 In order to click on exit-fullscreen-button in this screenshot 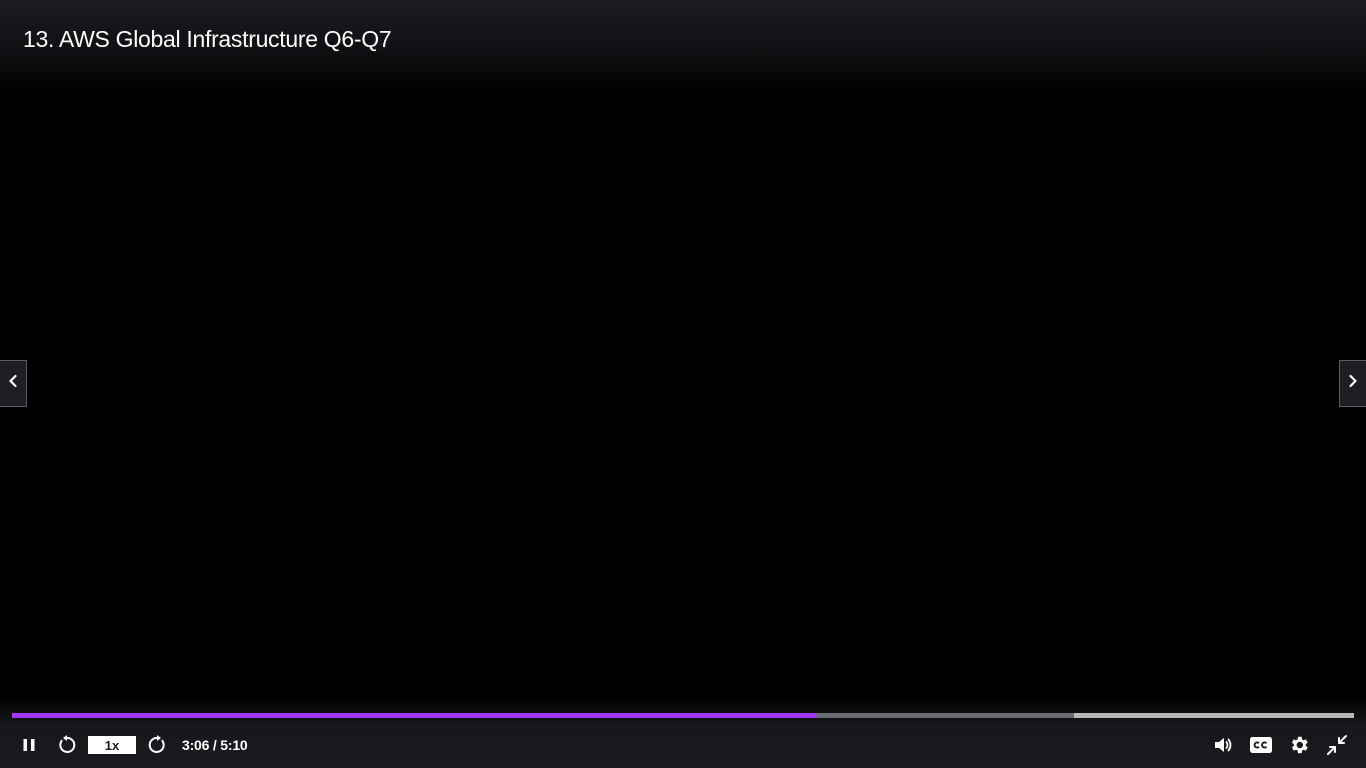, I will do `click(1337, 745)`.